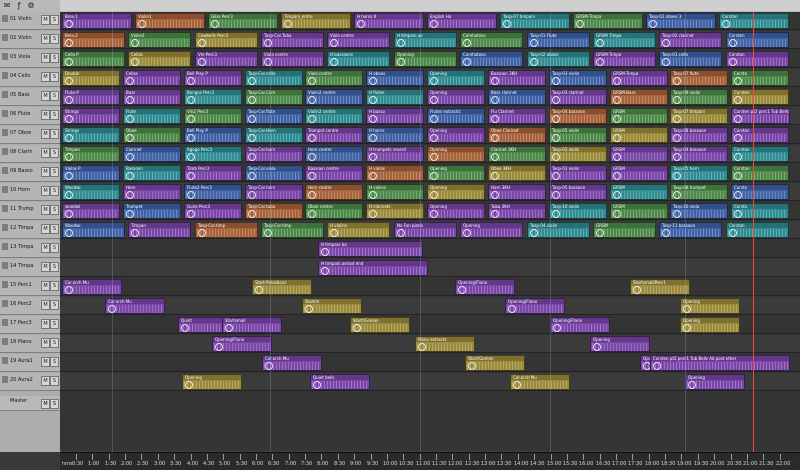 This screenshot has height=470, width=800. I want to click on audio-clip: Trumpet, so click(152, 211).